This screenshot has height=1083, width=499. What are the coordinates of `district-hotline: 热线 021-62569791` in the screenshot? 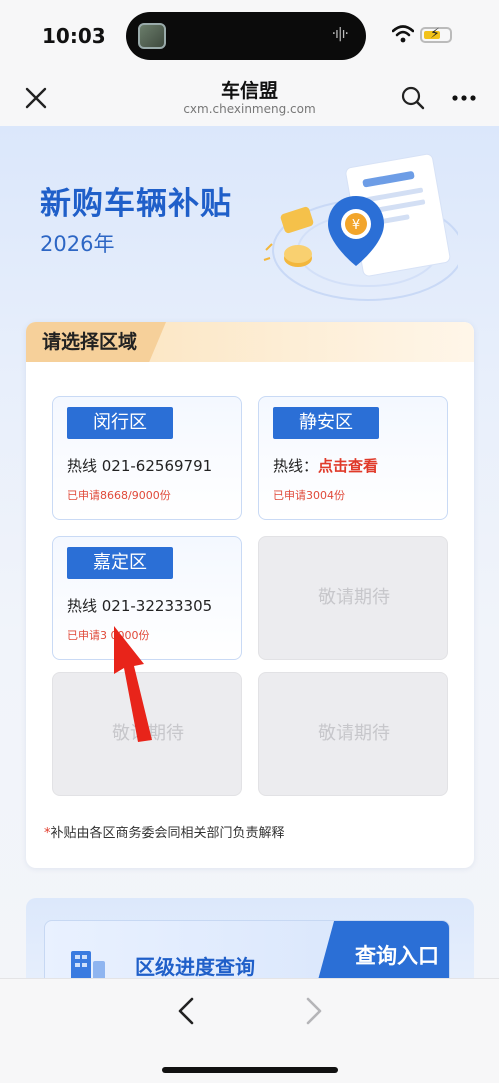 It's located at (140, 466).